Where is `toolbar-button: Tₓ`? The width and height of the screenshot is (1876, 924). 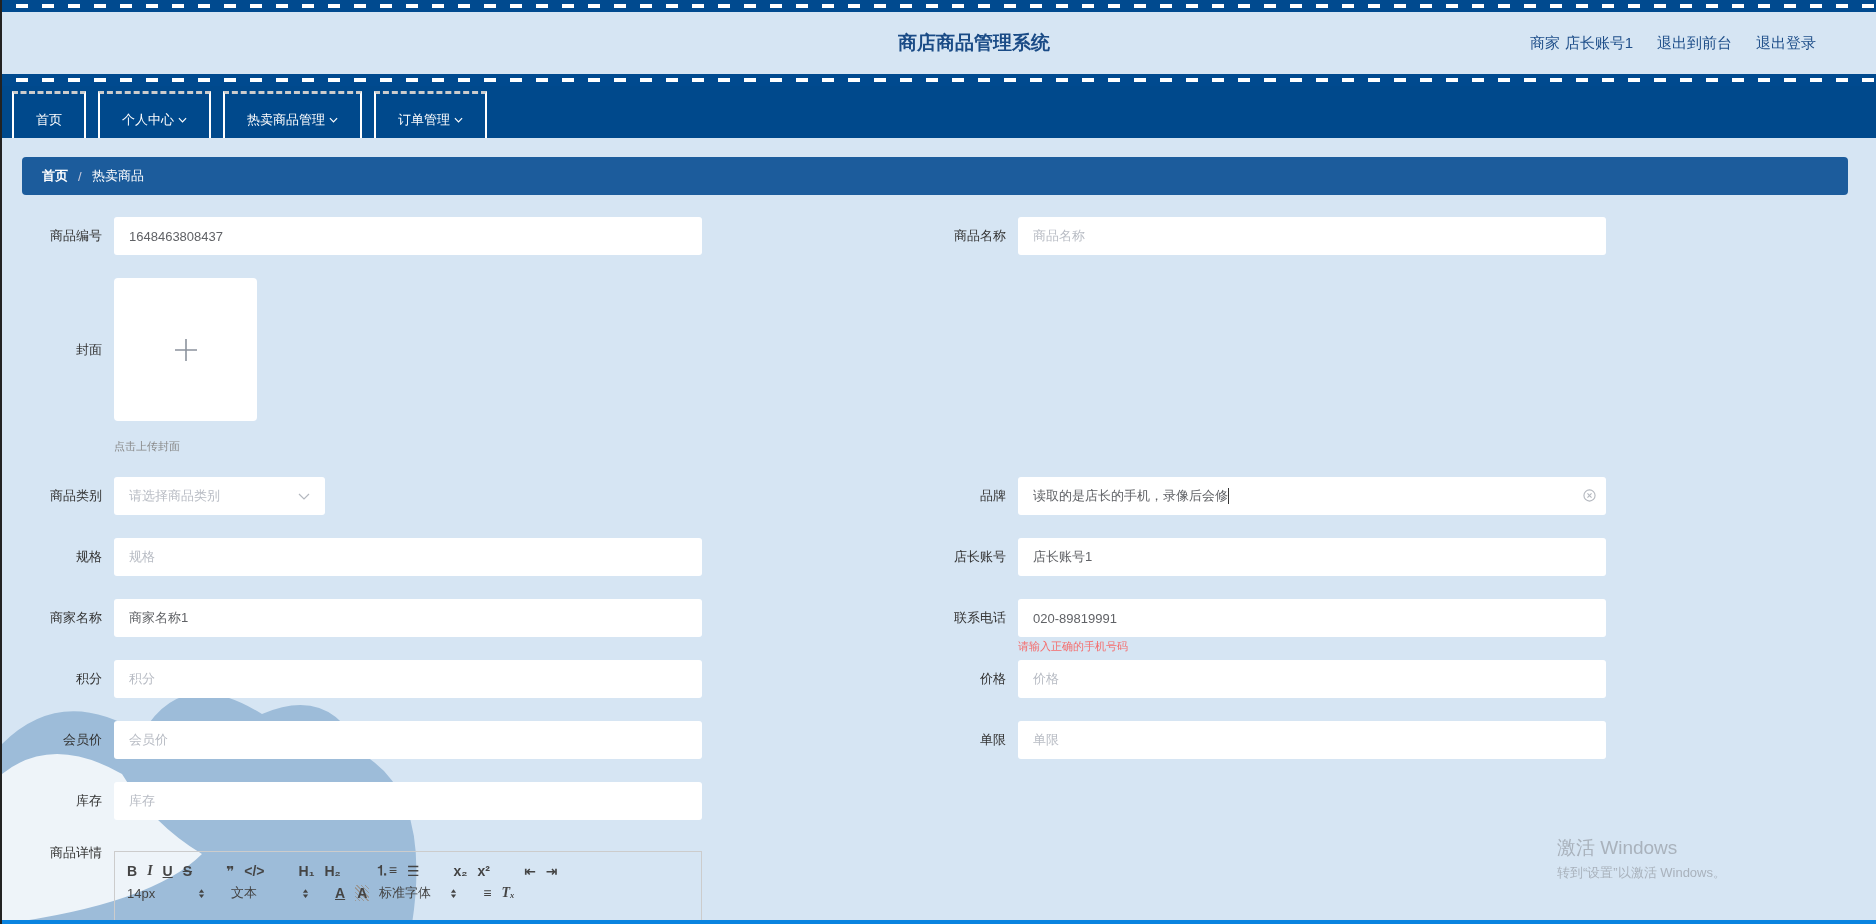 toolbar-button: Tₓ is located at coordinates (508, 893).